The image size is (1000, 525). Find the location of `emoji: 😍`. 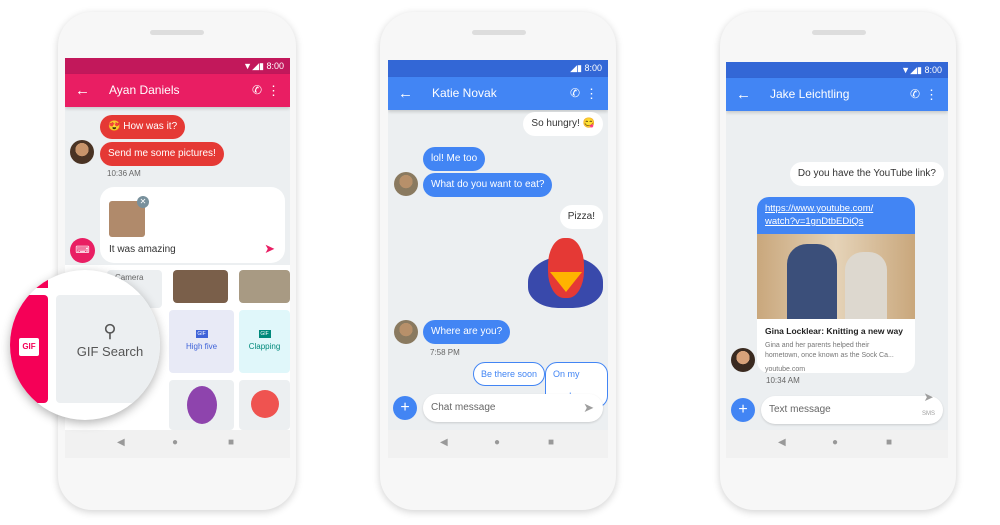

emoji: 😍 is located at coordinates (114, 126).